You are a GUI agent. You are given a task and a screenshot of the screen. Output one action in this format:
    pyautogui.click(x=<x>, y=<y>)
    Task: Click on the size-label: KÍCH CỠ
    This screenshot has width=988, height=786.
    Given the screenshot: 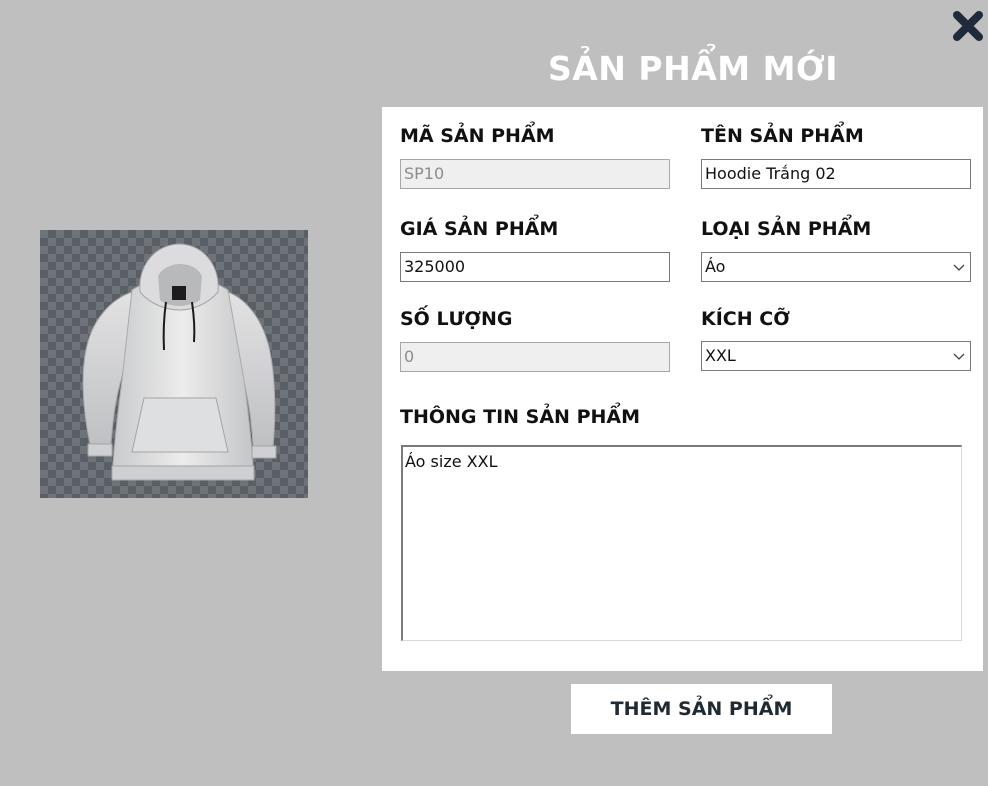 What is the action you would take?
    pyautogui.click(x=745, y=319)
    